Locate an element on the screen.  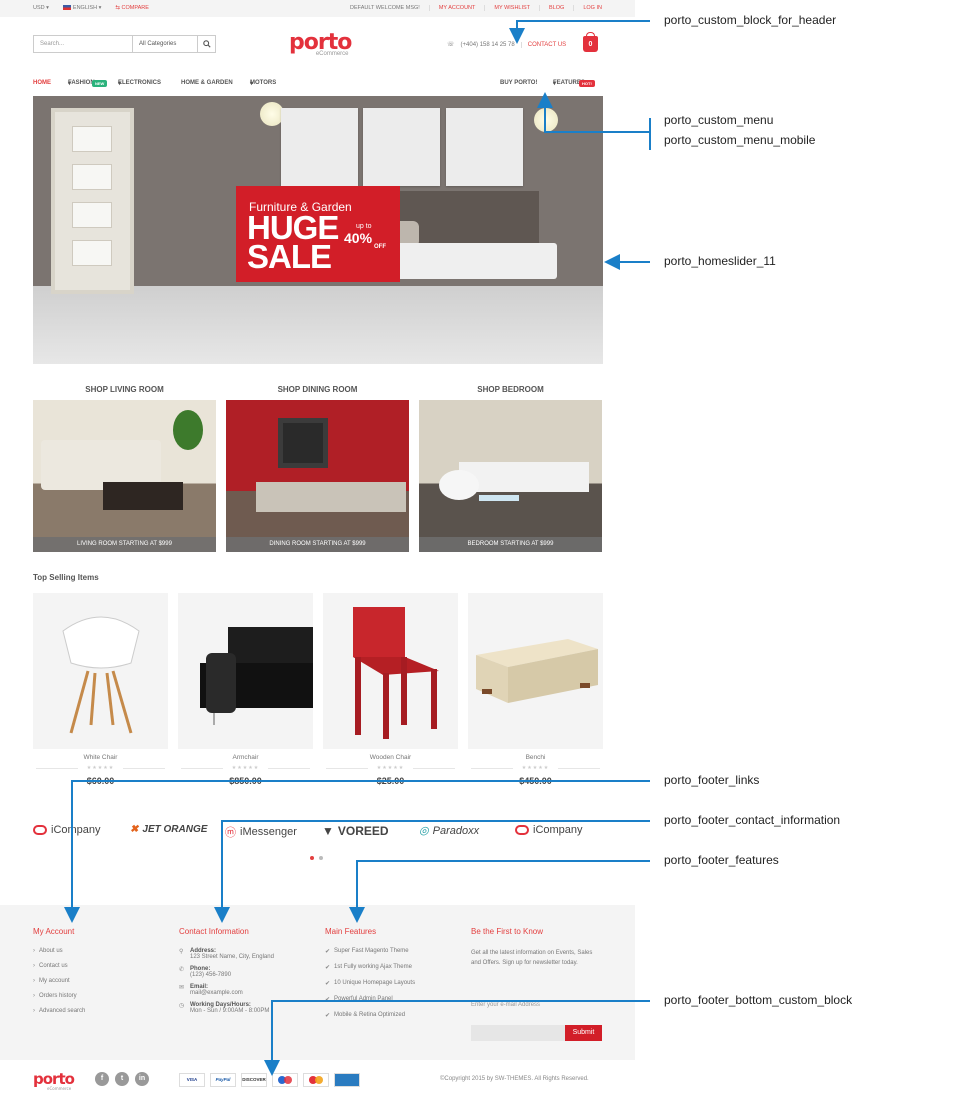
contact-us-link: CONTACT US is located at coordinates (543, 44).